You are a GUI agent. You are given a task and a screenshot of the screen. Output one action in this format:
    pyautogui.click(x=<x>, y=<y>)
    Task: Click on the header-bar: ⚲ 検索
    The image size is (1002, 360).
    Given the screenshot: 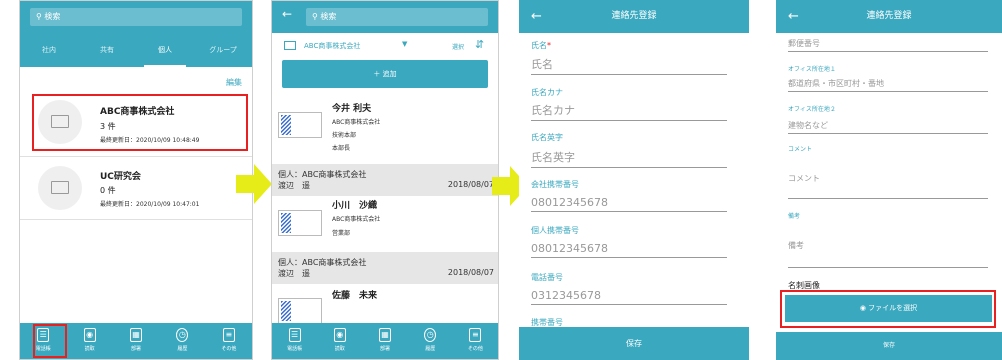 What is the action you would take?
    pyautogui.click(x=136, y=17)
    